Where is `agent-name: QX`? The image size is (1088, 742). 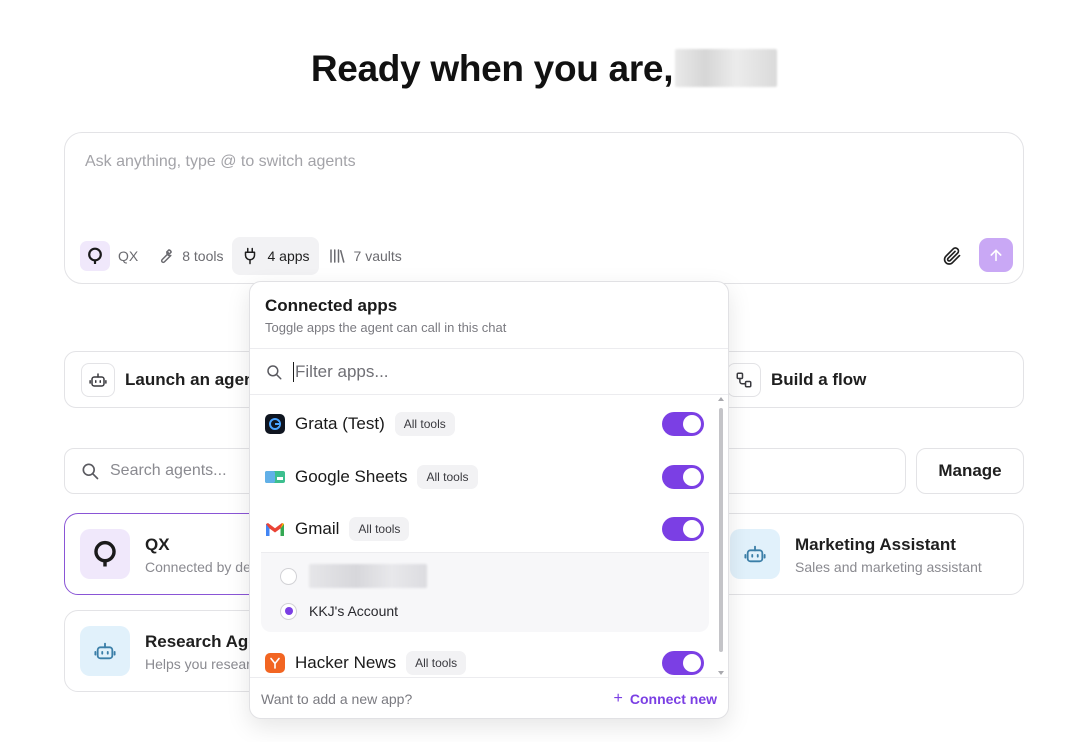 agent-name: QX is located at coordinates (157, 544).